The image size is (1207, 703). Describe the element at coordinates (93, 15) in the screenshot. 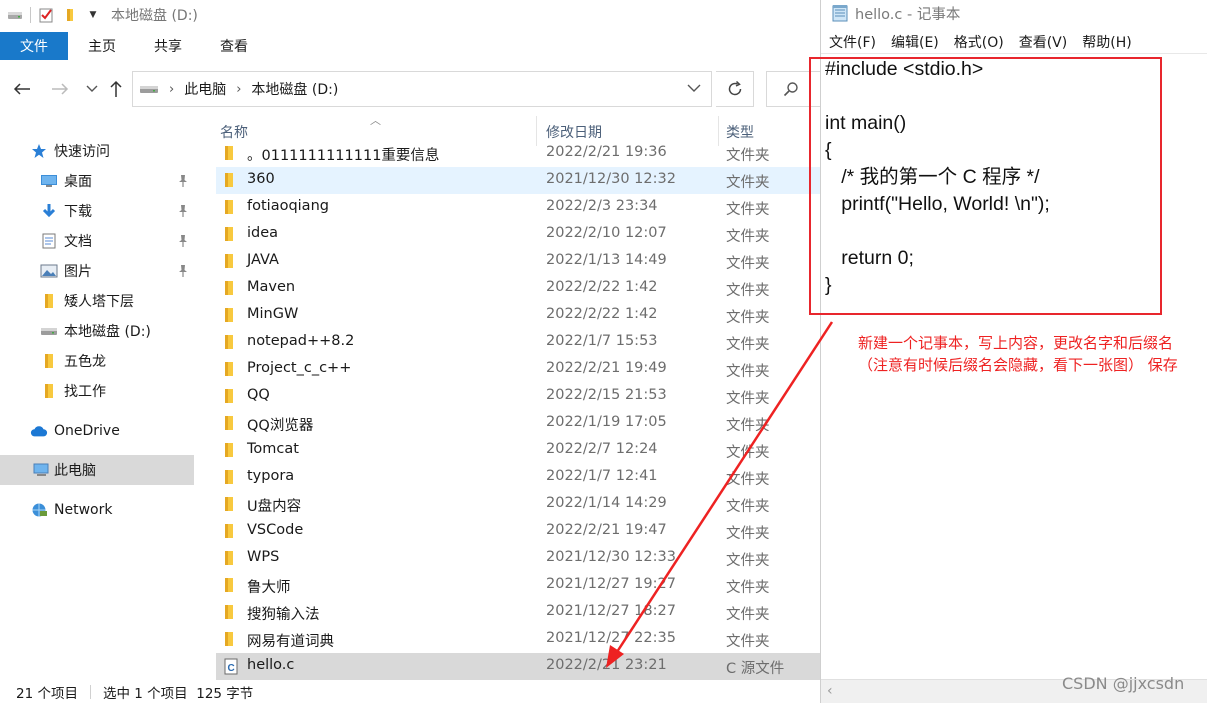

I see `customize-toolbar-chevron-icon: ▼` at that location.